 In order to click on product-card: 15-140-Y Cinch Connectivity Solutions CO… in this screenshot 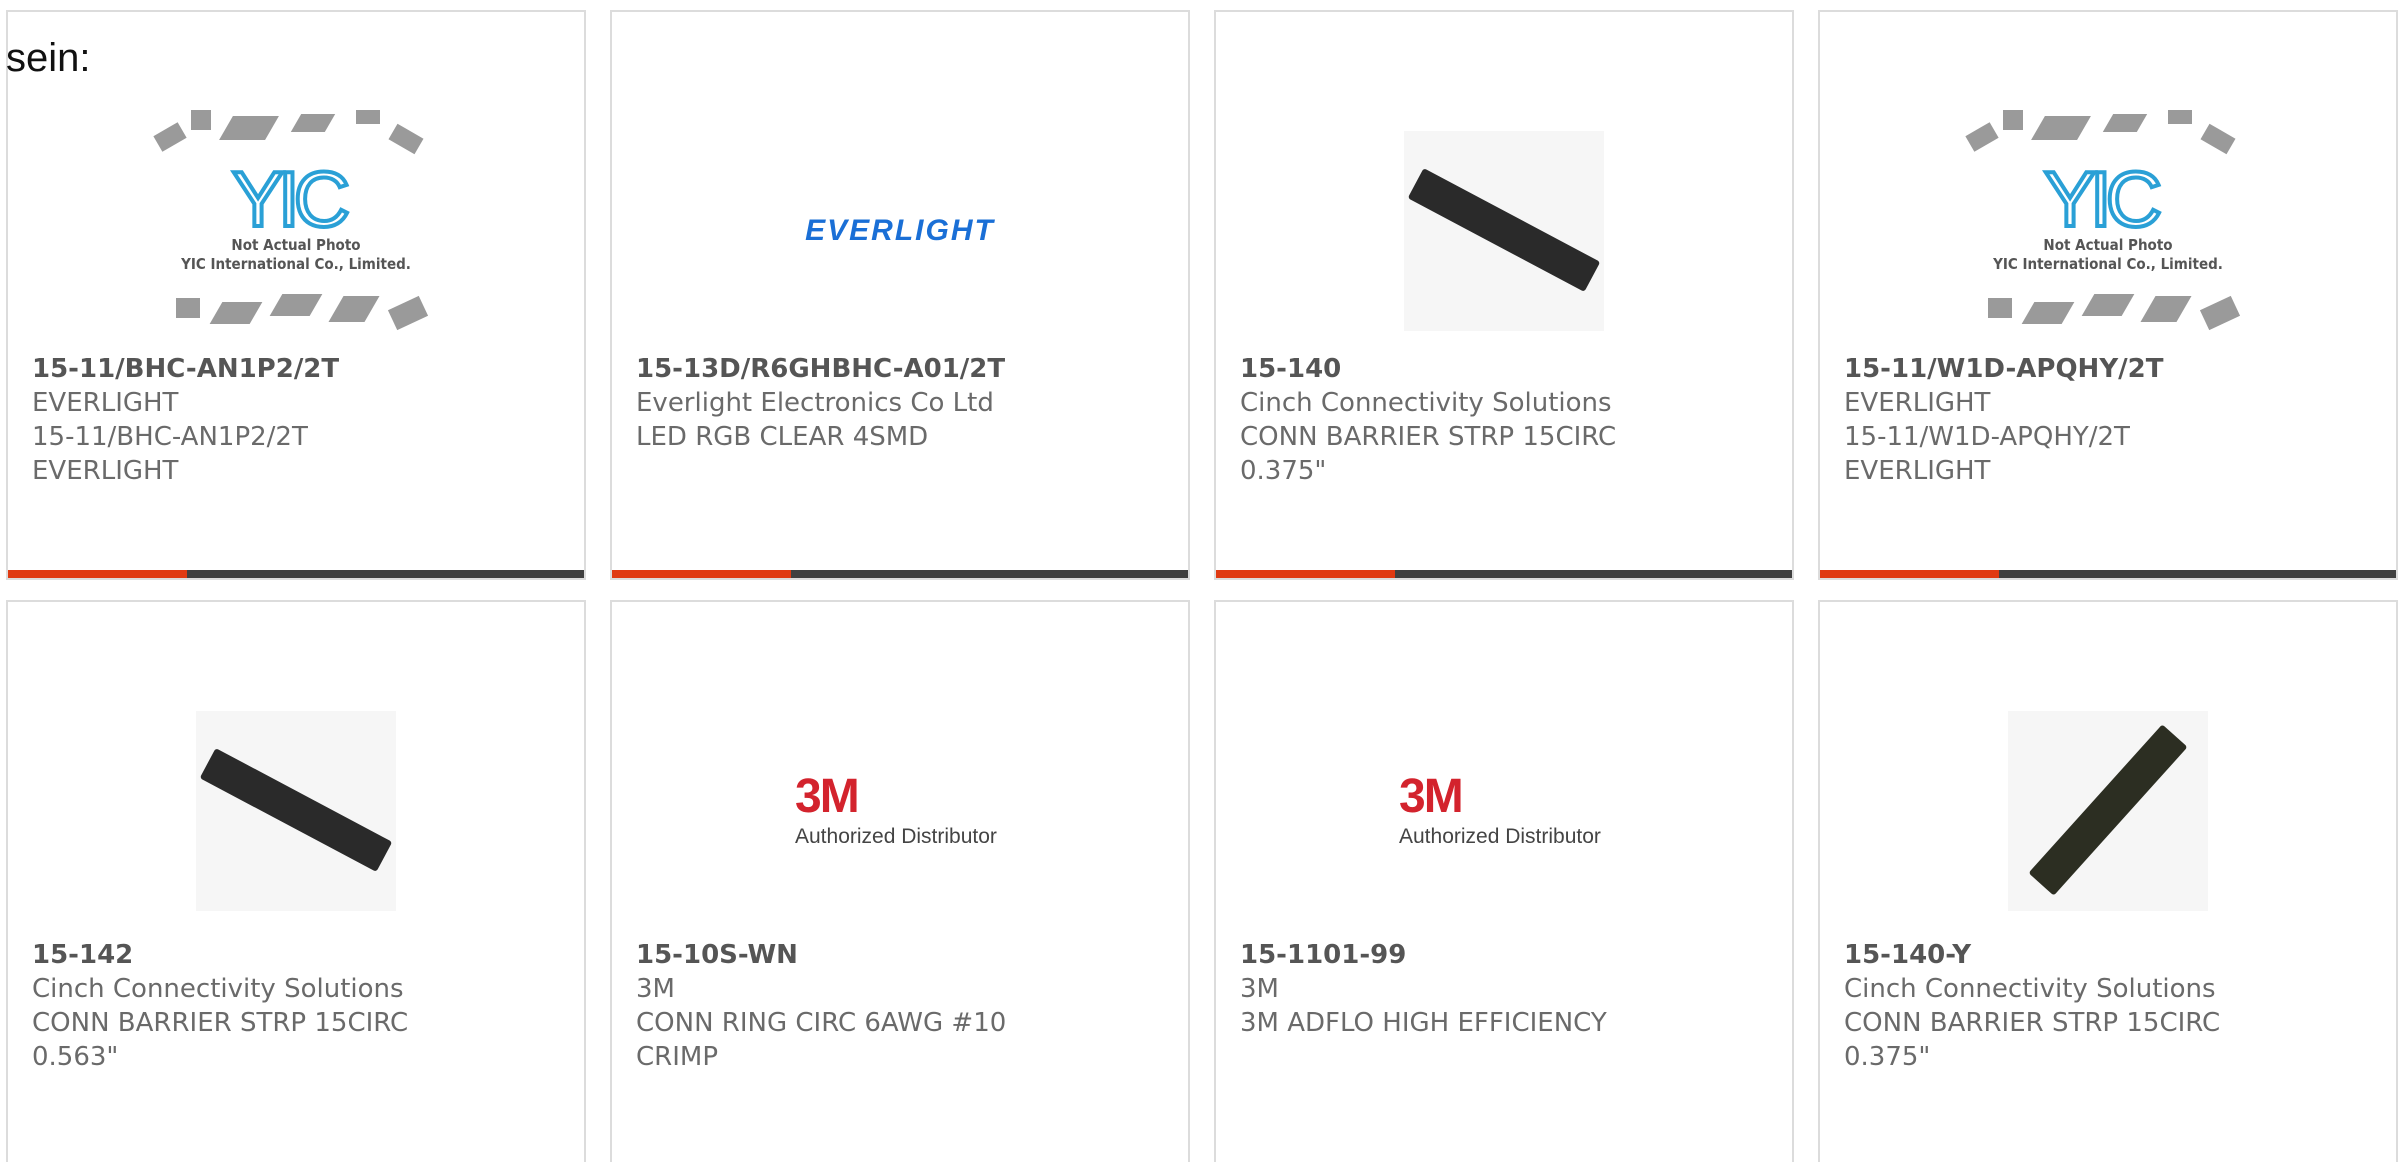, I will do `click(2108, 881)`.